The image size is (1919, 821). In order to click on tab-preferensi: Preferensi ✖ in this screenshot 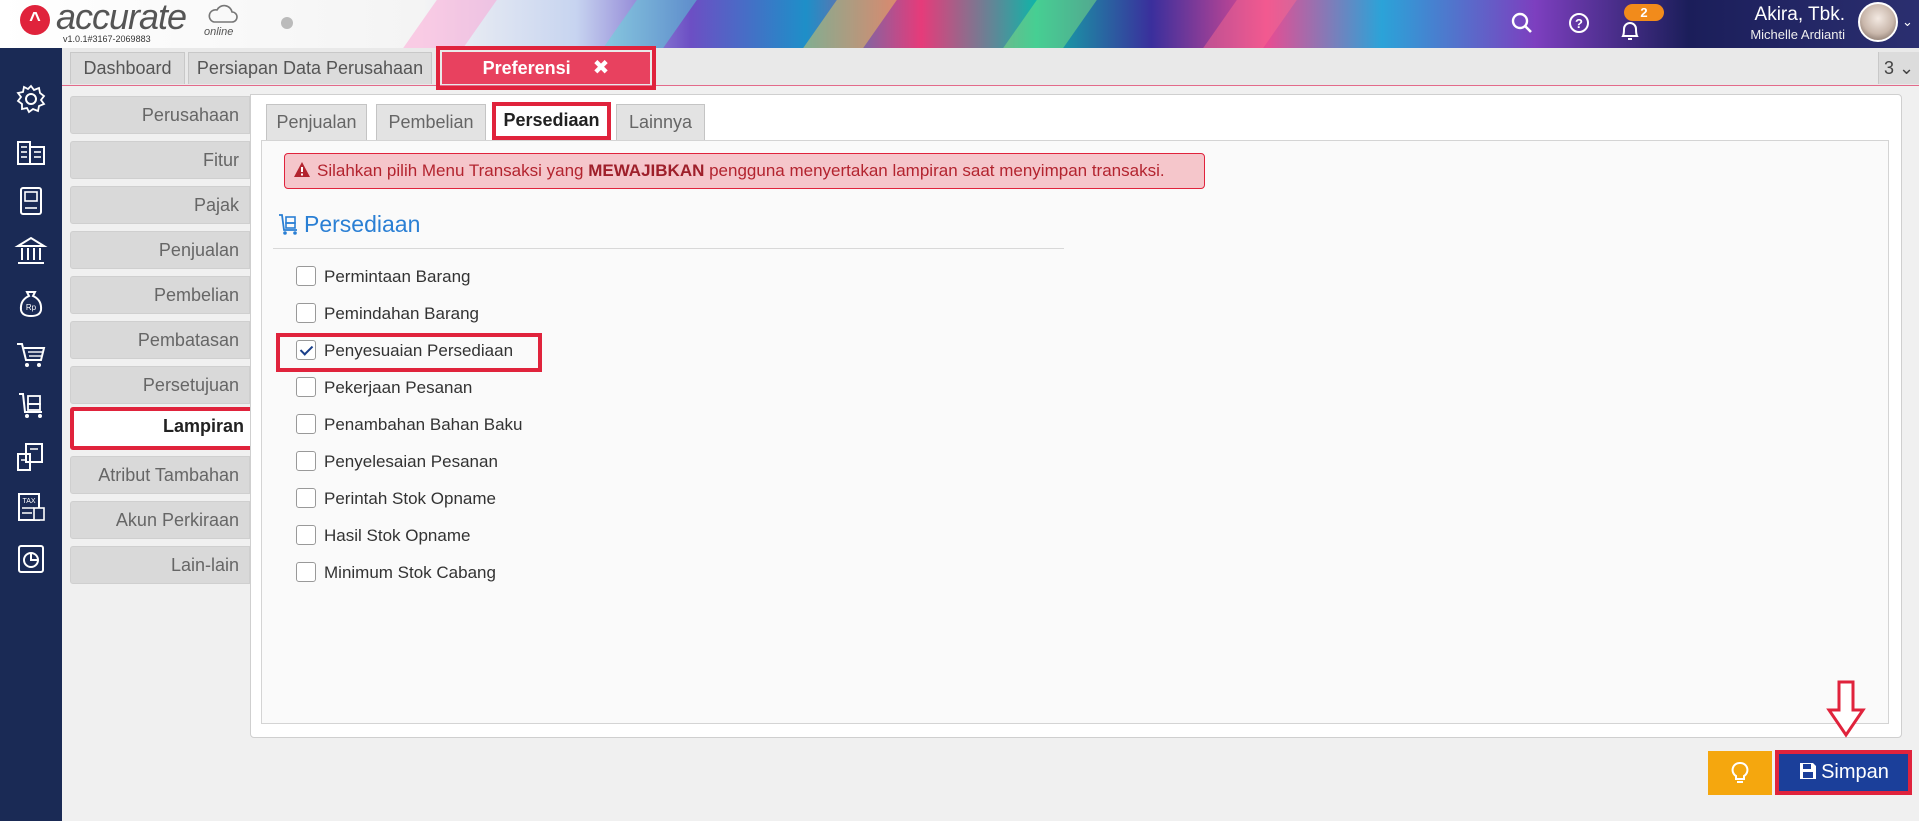, I will do `click(546, 68)`.